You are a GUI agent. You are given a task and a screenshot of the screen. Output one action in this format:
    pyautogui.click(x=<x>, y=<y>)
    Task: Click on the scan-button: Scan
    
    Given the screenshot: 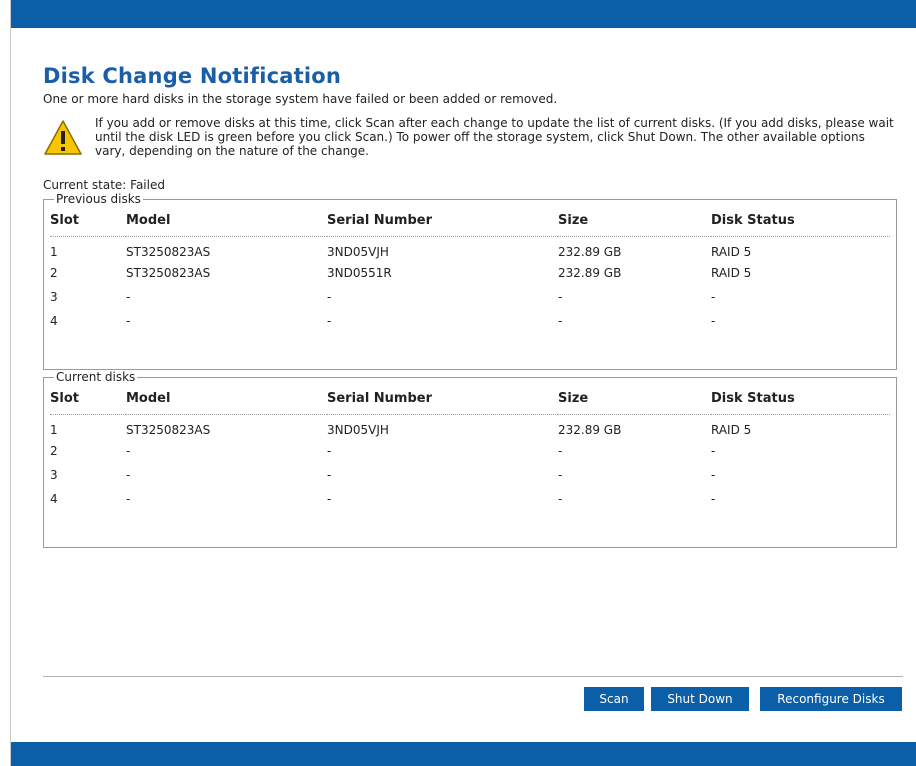 What is the action you would take?
    pyautogui.click(x=614, y=699)
    